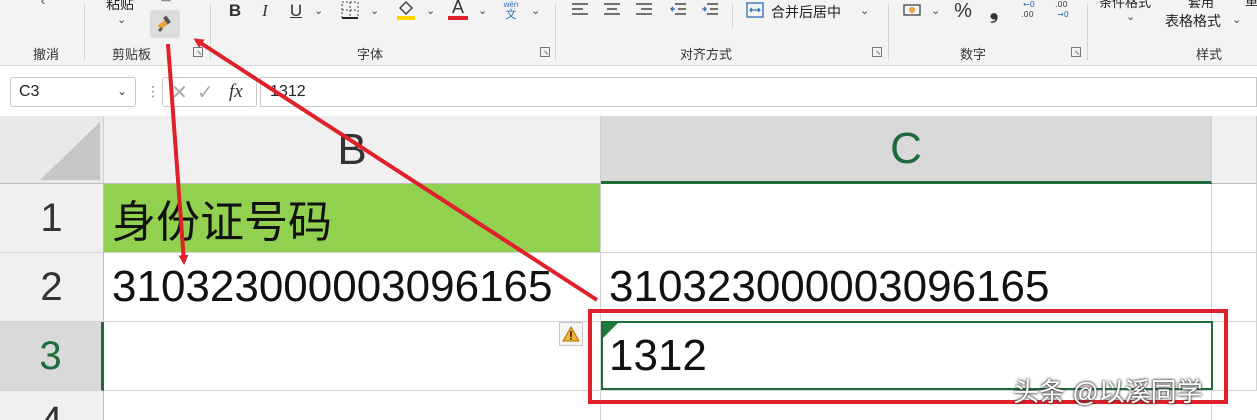 The image size is (1257, 420). I want to click on number-group-label: 数字, so click(973, 54).